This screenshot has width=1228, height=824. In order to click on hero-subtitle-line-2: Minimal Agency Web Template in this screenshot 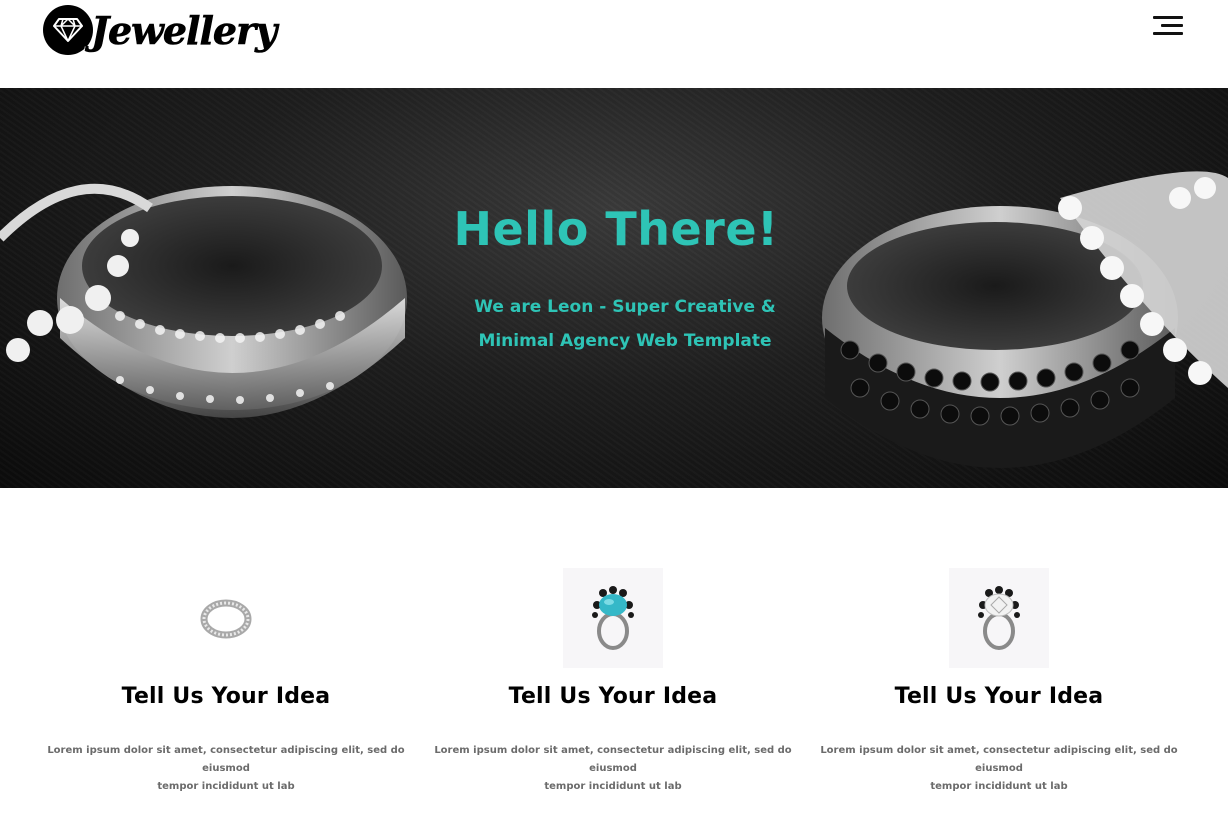, I will do `click(625, 341)`.